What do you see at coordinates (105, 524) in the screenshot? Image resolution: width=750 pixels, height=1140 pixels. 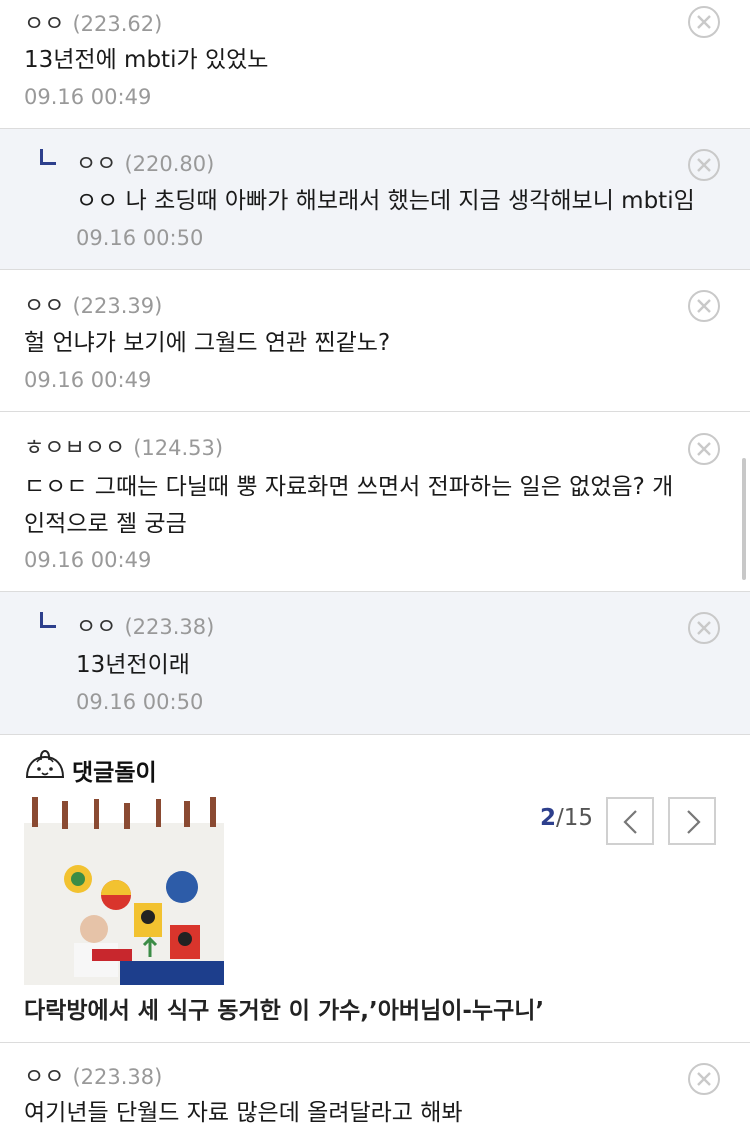 I see `comment-text-line-2: 인적으로 젤 궁금` at bounding box center [105, 524].